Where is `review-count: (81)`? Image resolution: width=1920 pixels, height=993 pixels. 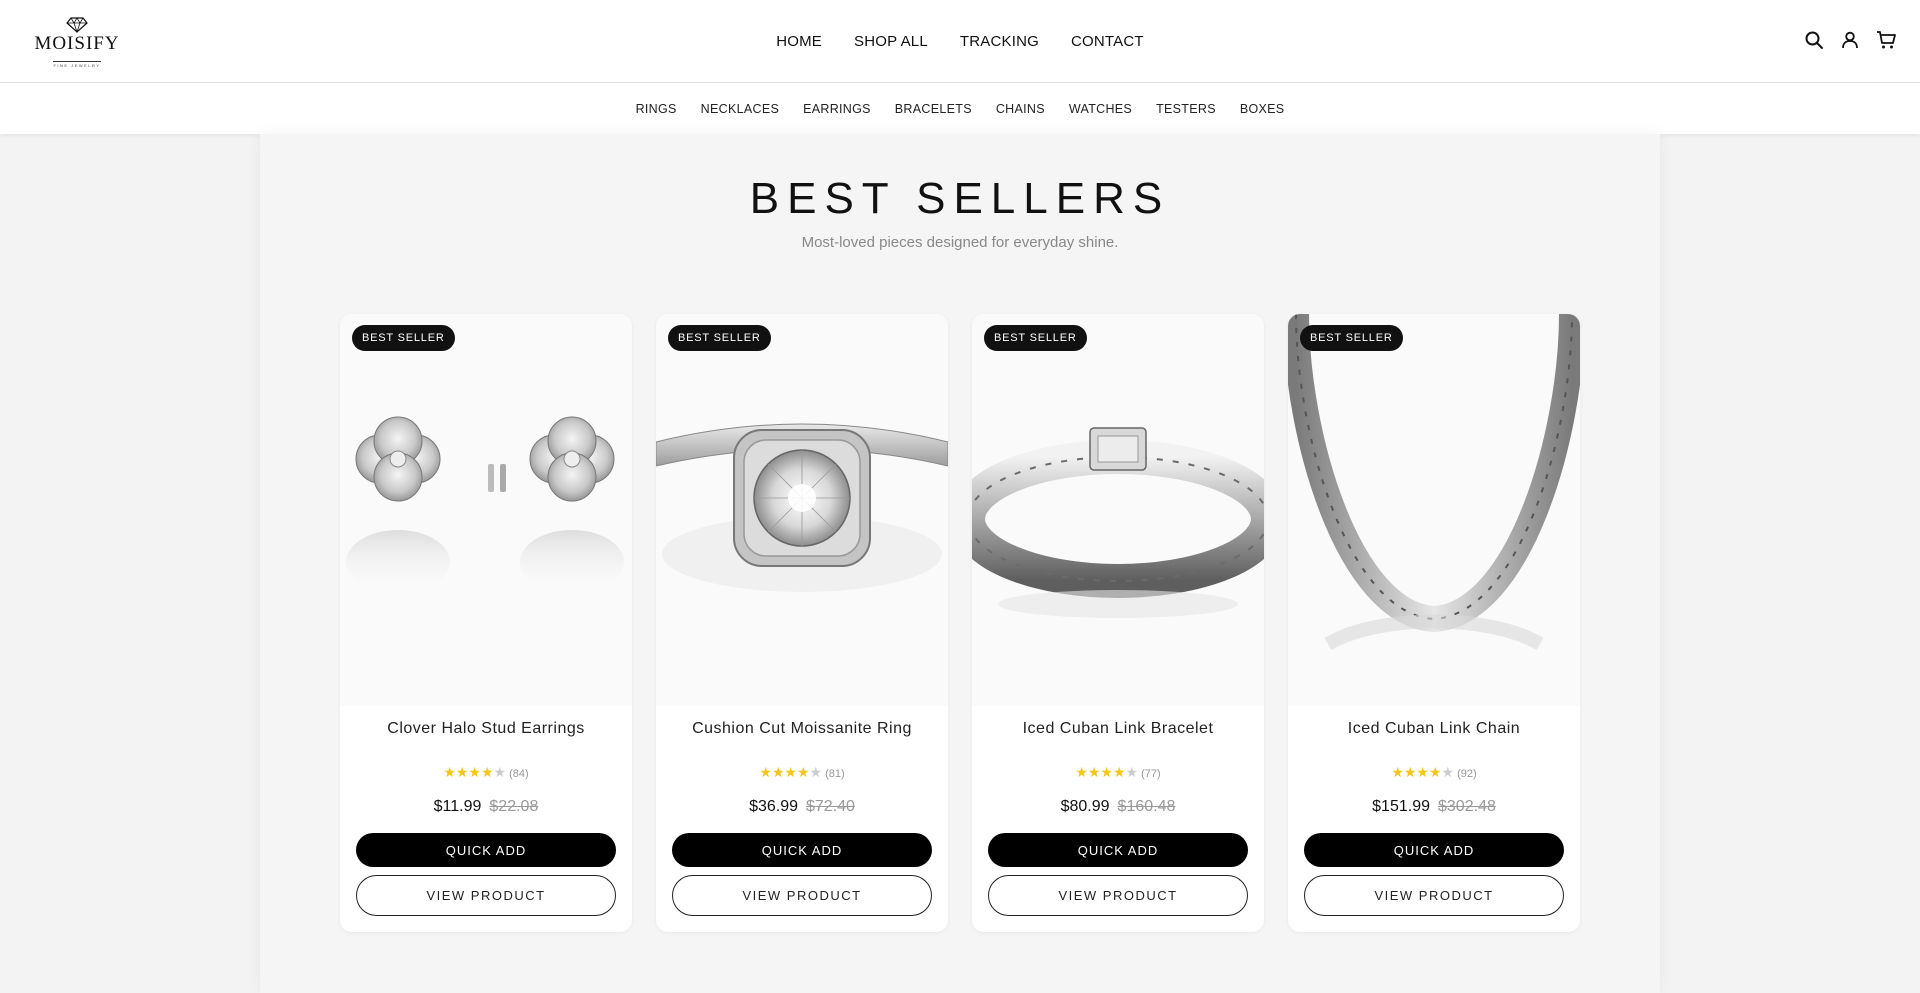
review-count: (81) is located at coordinates (835, 774).